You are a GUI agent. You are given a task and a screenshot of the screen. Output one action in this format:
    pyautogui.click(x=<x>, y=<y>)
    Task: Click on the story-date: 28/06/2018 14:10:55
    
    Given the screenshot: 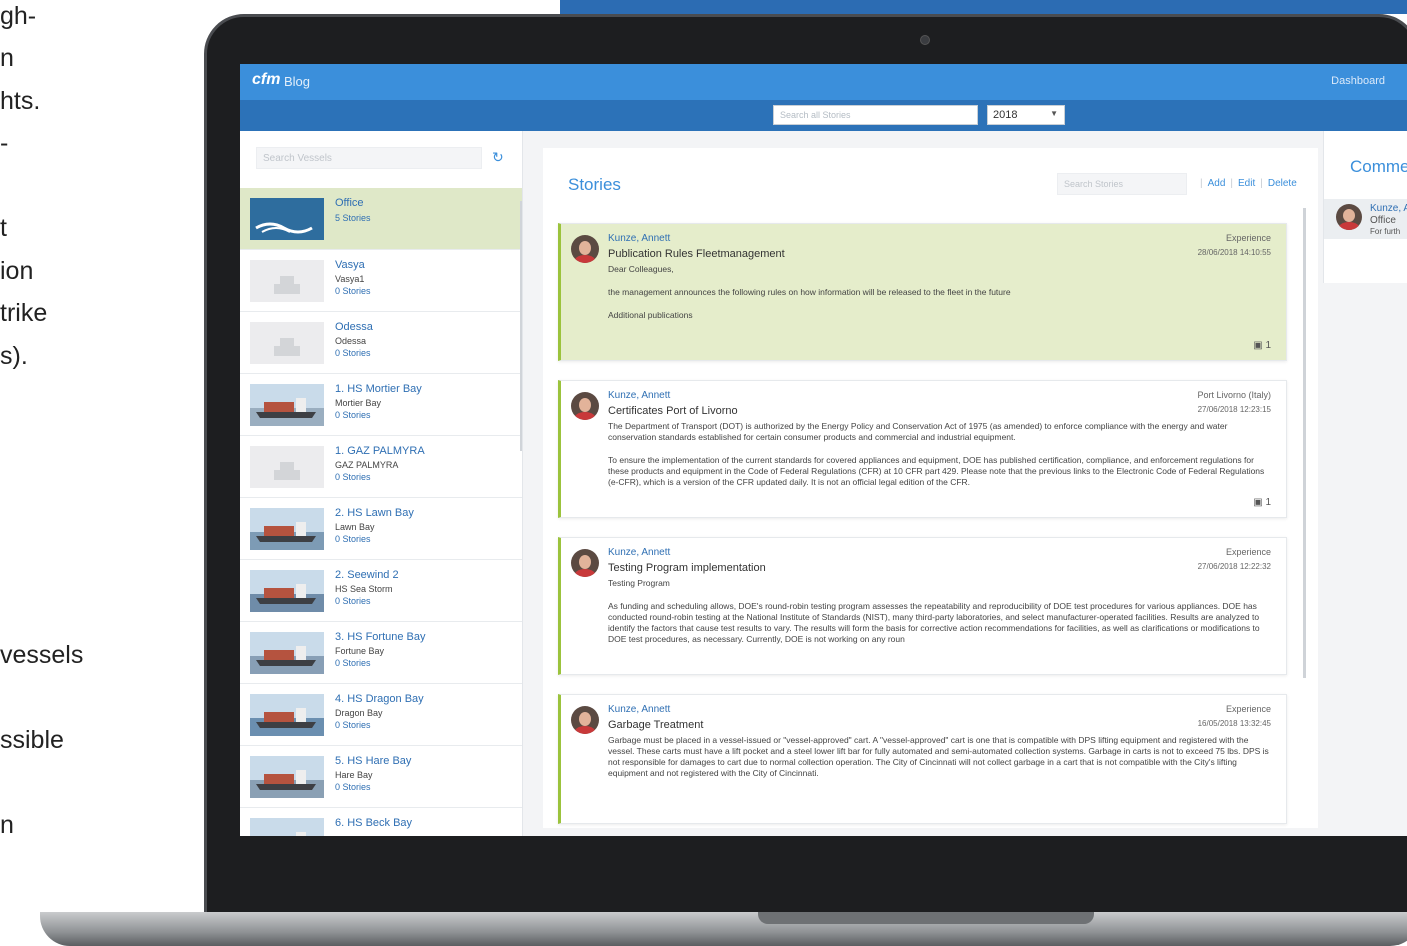 What is the action you would take?
    pyautogui.click(x=1234, y=252)
    